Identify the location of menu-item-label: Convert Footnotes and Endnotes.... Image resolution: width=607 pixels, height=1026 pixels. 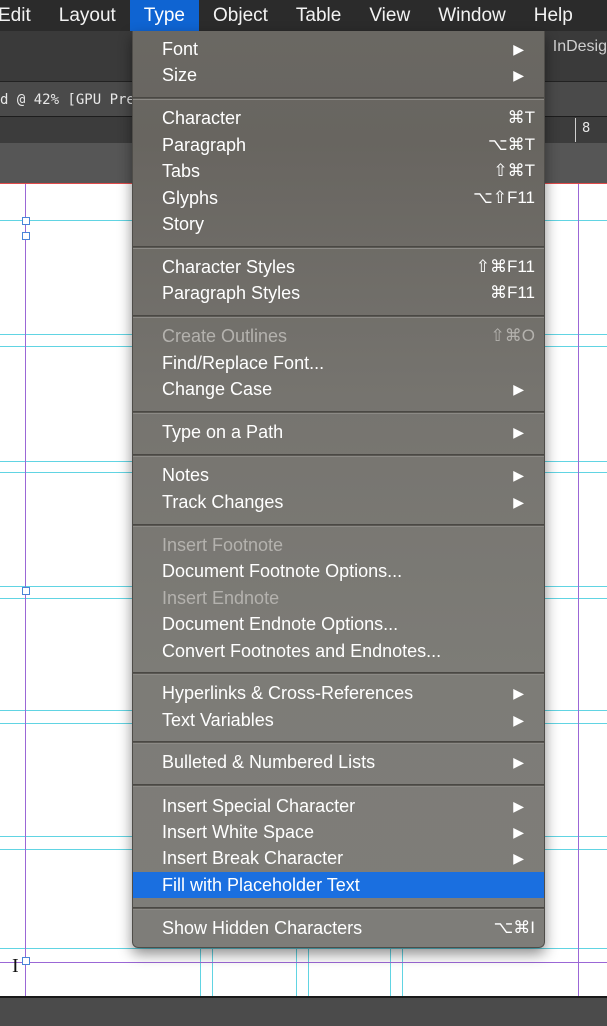
(302, 651).